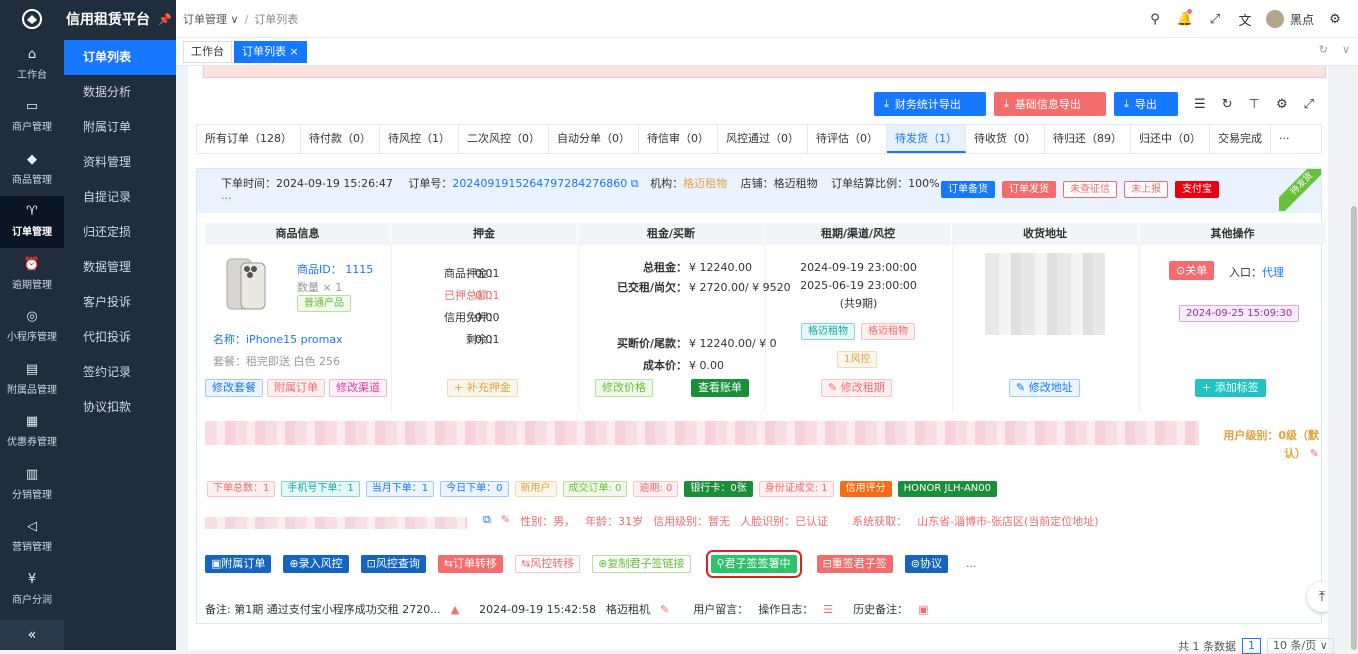 This screenshot has height=654, width=1358. I want to click on user-menu: 黑点, so click(1289, 19).